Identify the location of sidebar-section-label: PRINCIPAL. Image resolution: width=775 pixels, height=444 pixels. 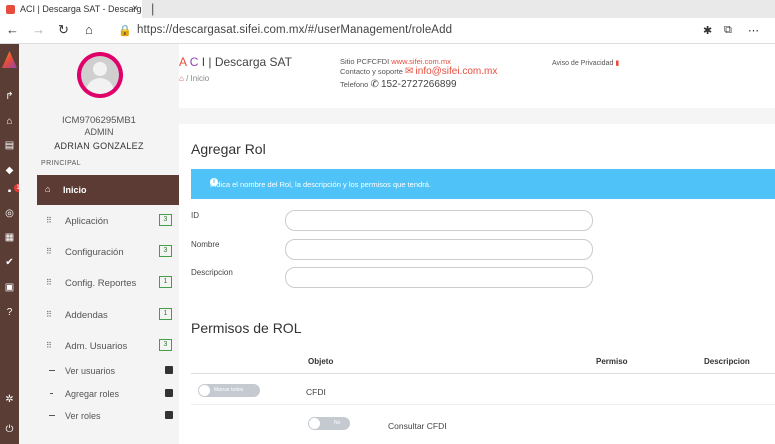
(61, 163).